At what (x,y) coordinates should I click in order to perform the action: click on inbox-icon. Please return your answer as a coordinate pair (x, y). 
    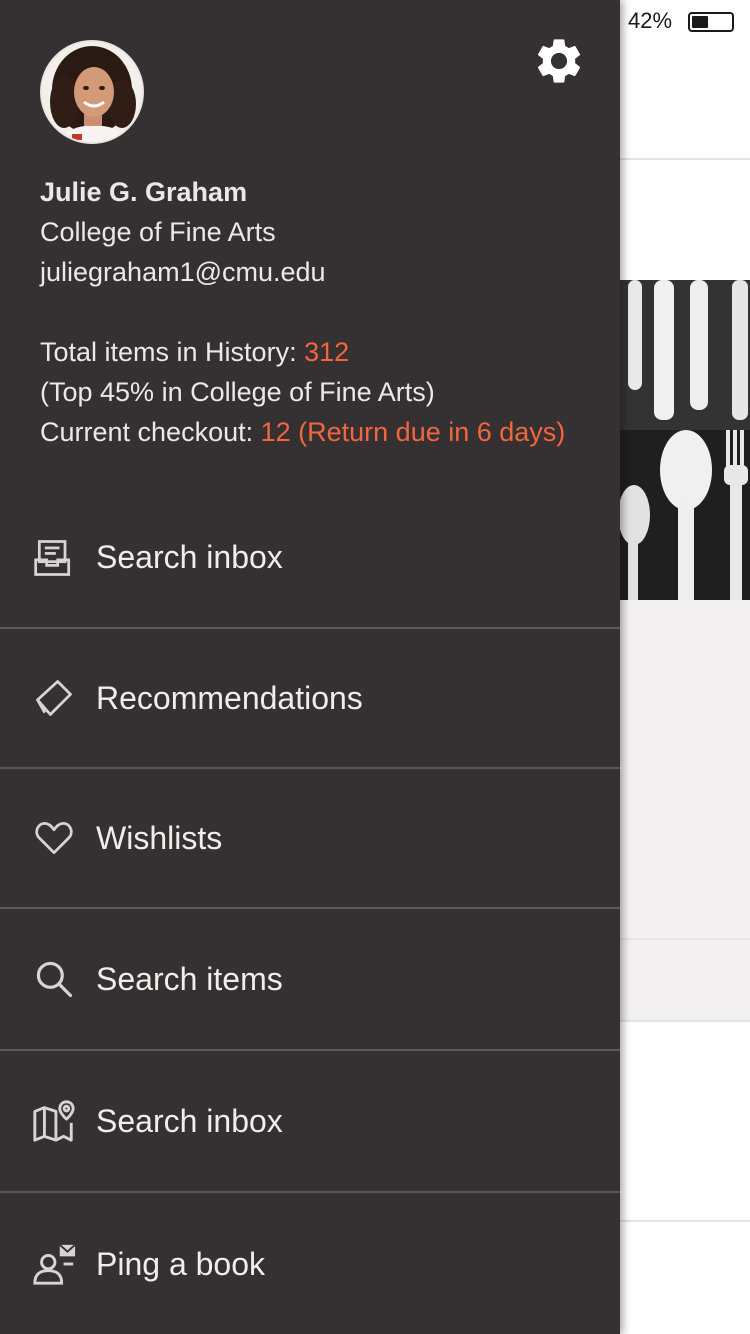
    Looking at the image, I should click on (54, 558).